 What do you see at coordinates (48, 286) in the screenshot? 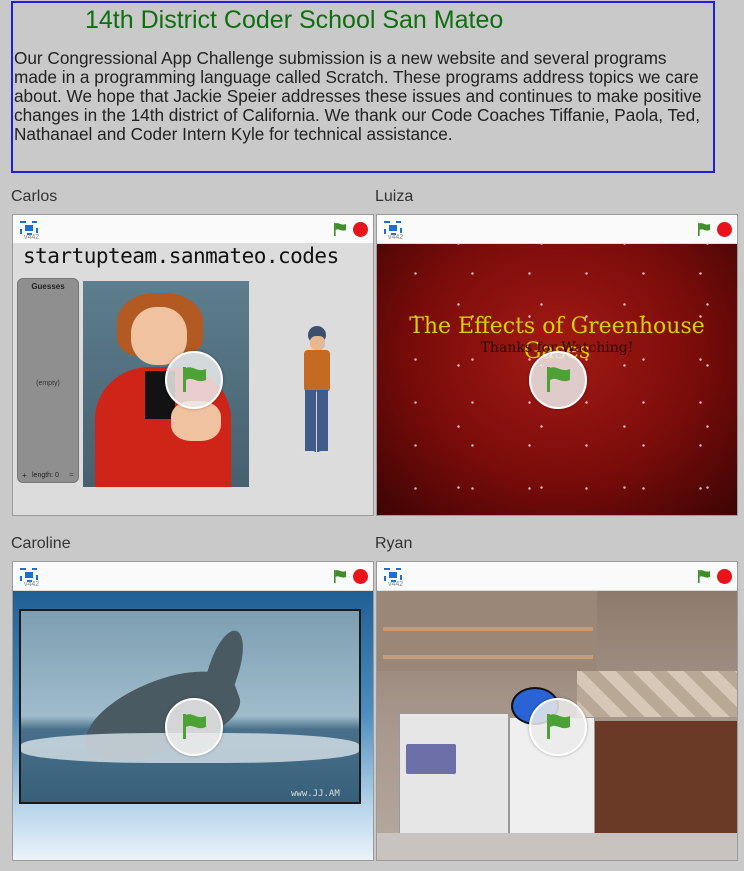
I see `list-title: Guesses` at bounding box center [48, 286].